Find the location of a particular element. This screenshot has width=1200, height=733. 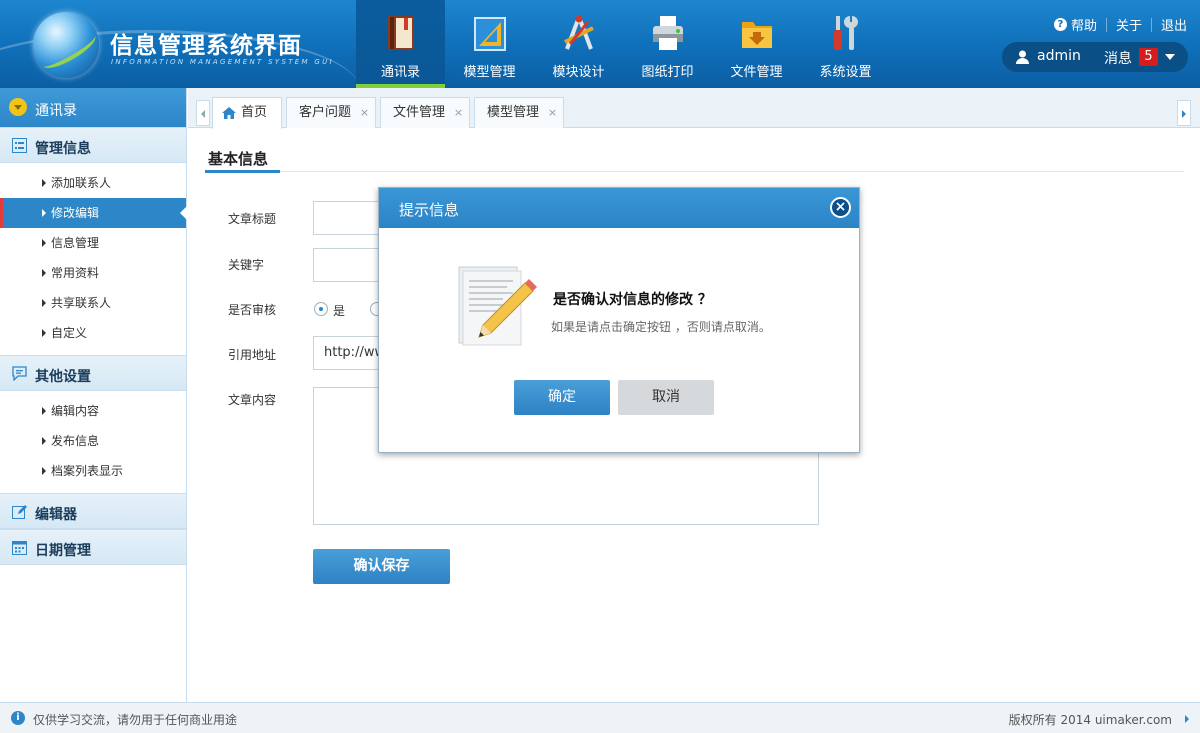

globe-logo-icon is located at coordinates (66, 45).